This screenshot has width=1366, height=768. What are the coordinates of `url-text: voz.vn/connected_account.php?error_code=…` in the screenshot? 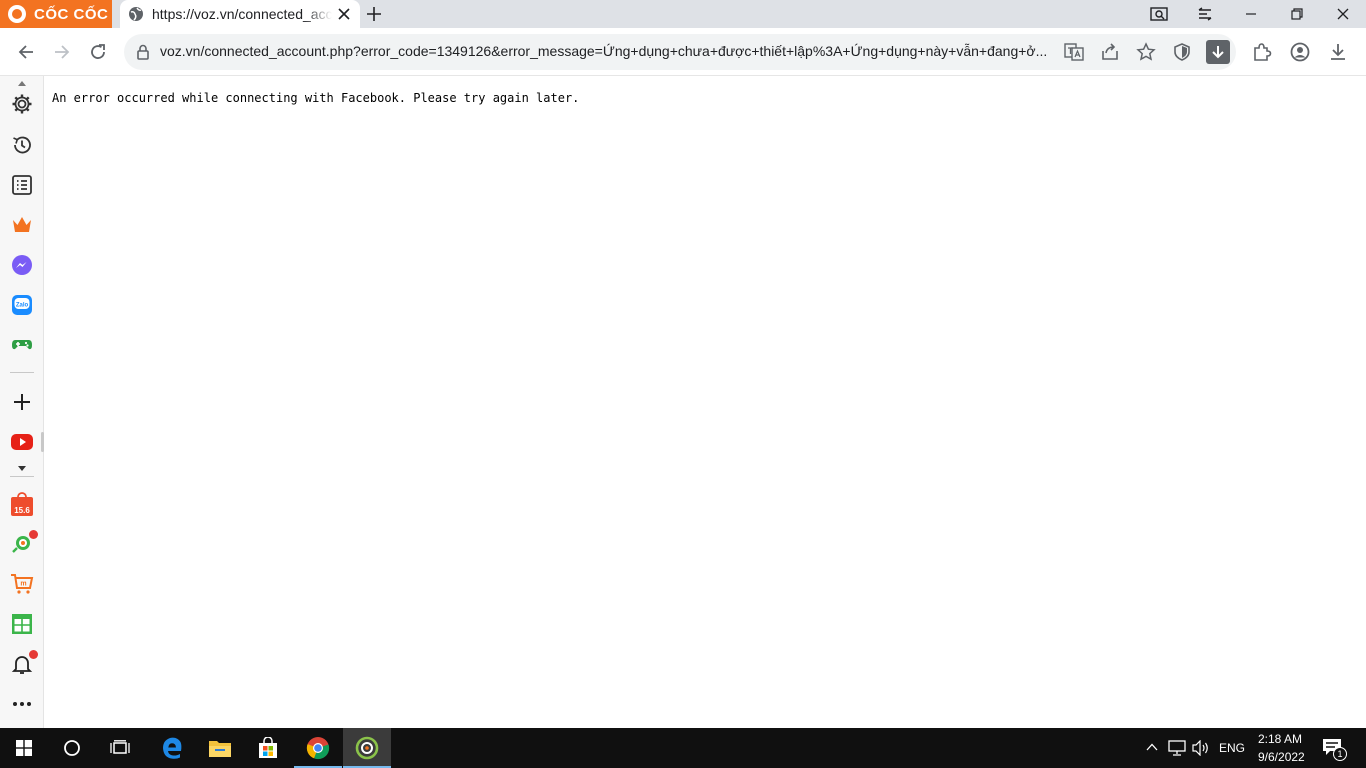 It's located at (608, 51).